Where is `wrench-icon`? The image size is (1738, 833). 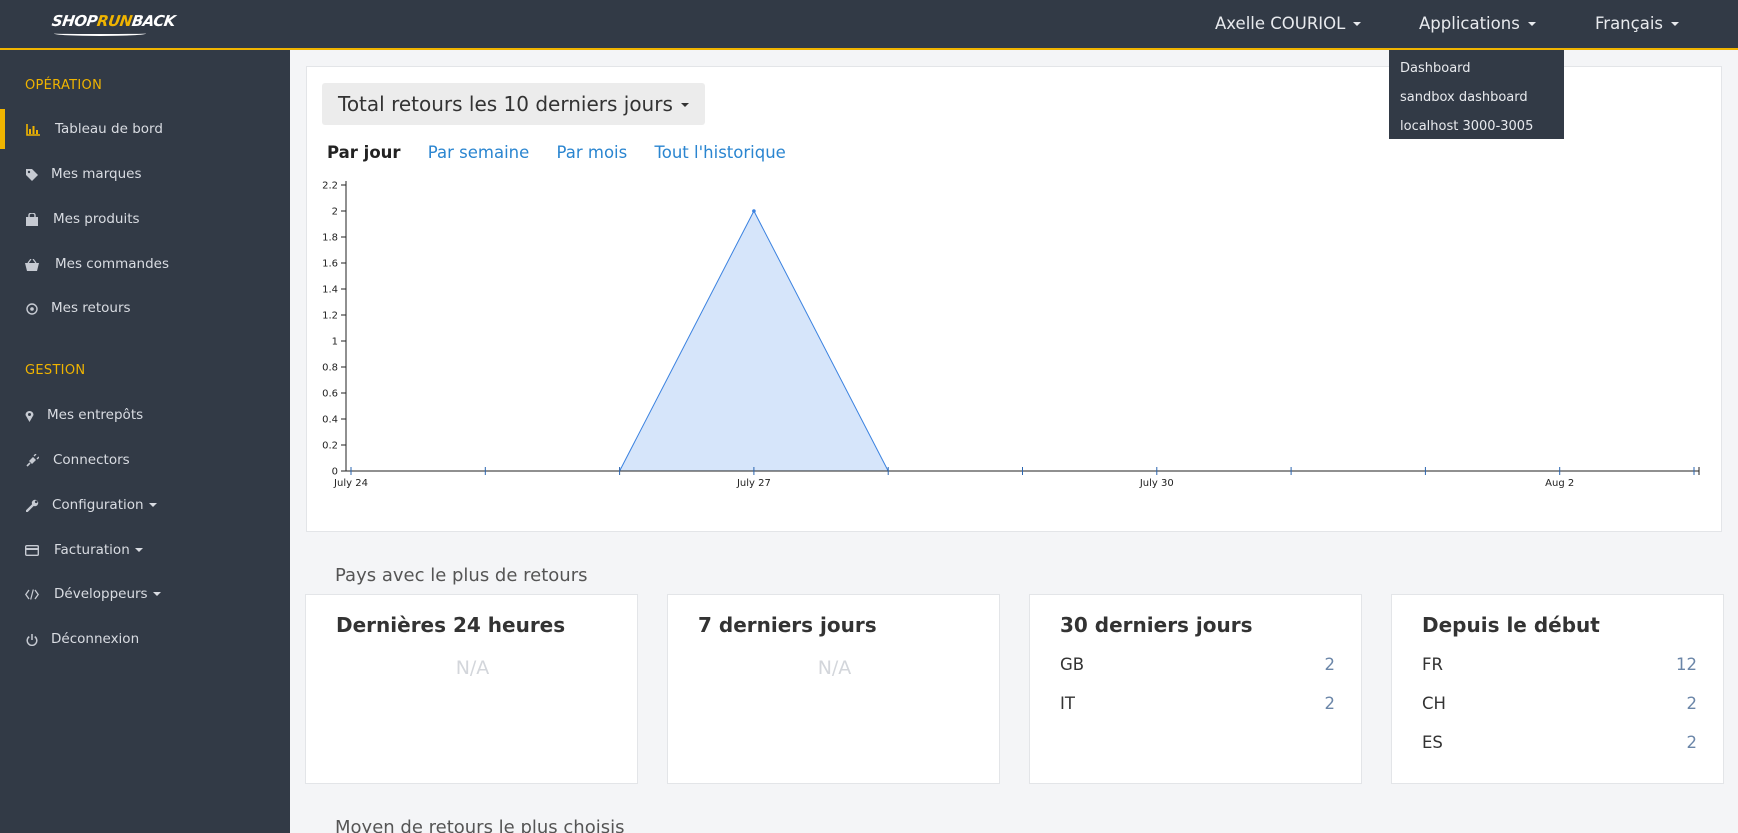 wrench-icon is located at coordinates (32, 505).